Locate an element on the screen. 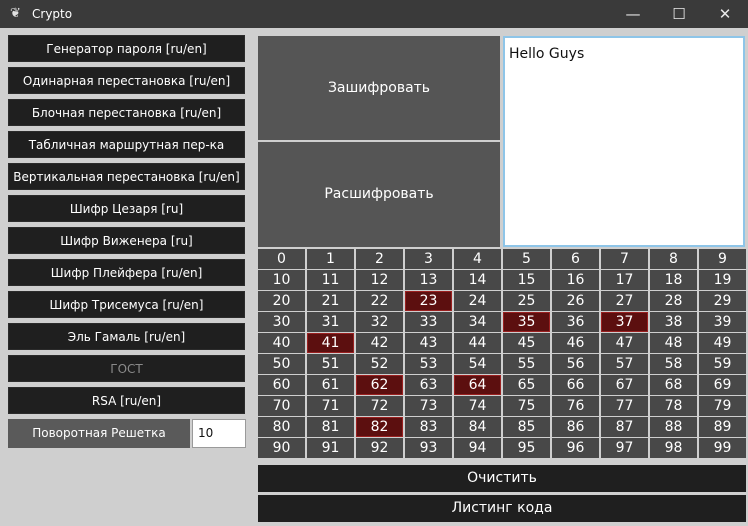  grid-cell: 27 is located at coordinates (624, 301).